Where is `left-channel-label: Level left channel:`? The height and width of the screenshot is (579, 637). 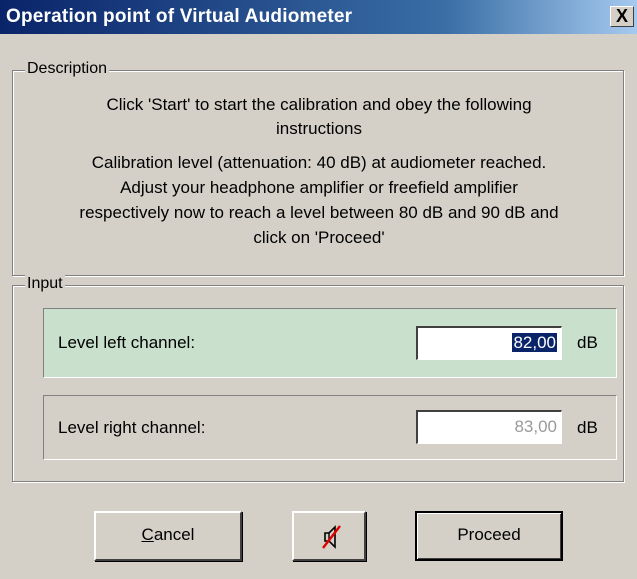 left-channel-label: Level left channel: is located at coordinates (127, 342).